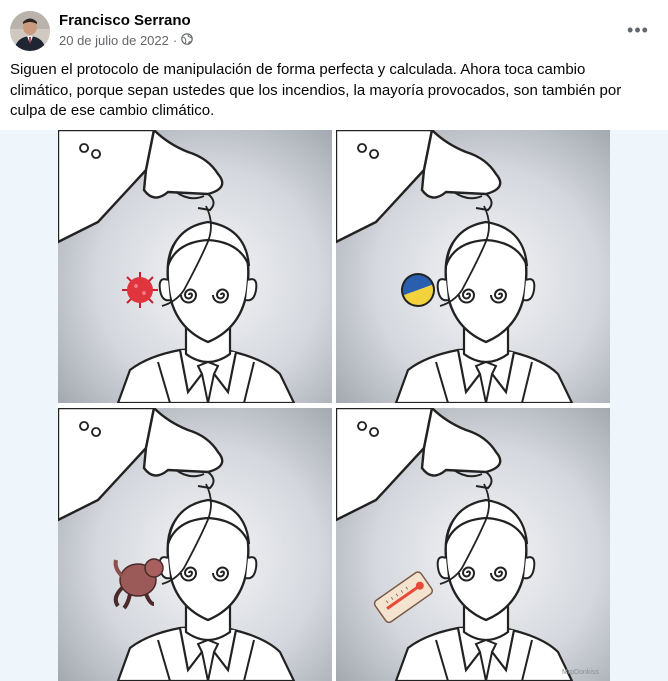 This screenshot has width=668, height=681. Describe the element at coordinates (638, 30) in the screenshot. I see `more-options-icon: •••` at that location.